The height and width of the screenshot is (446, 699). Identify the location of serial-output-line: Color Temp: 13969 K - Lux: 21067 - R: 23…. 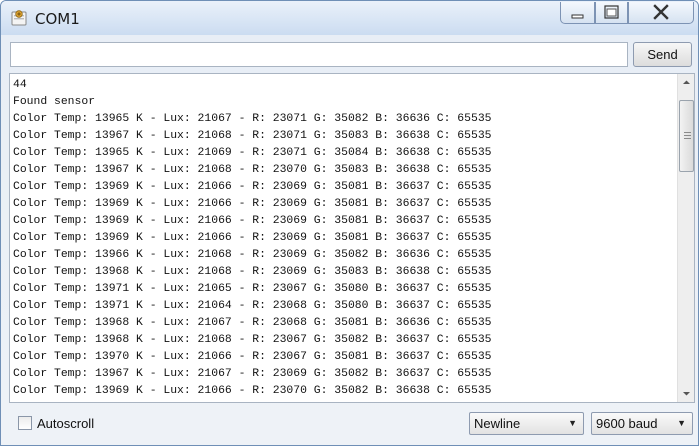
(344, 401).